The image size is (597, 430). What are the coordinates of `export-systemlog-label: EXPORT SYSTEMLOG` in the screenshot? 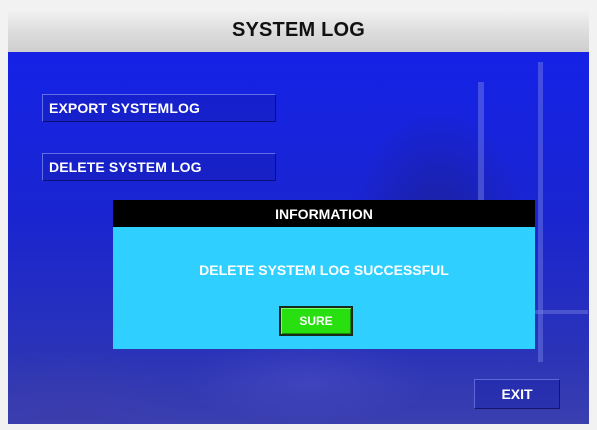 It's located at (124, 108).